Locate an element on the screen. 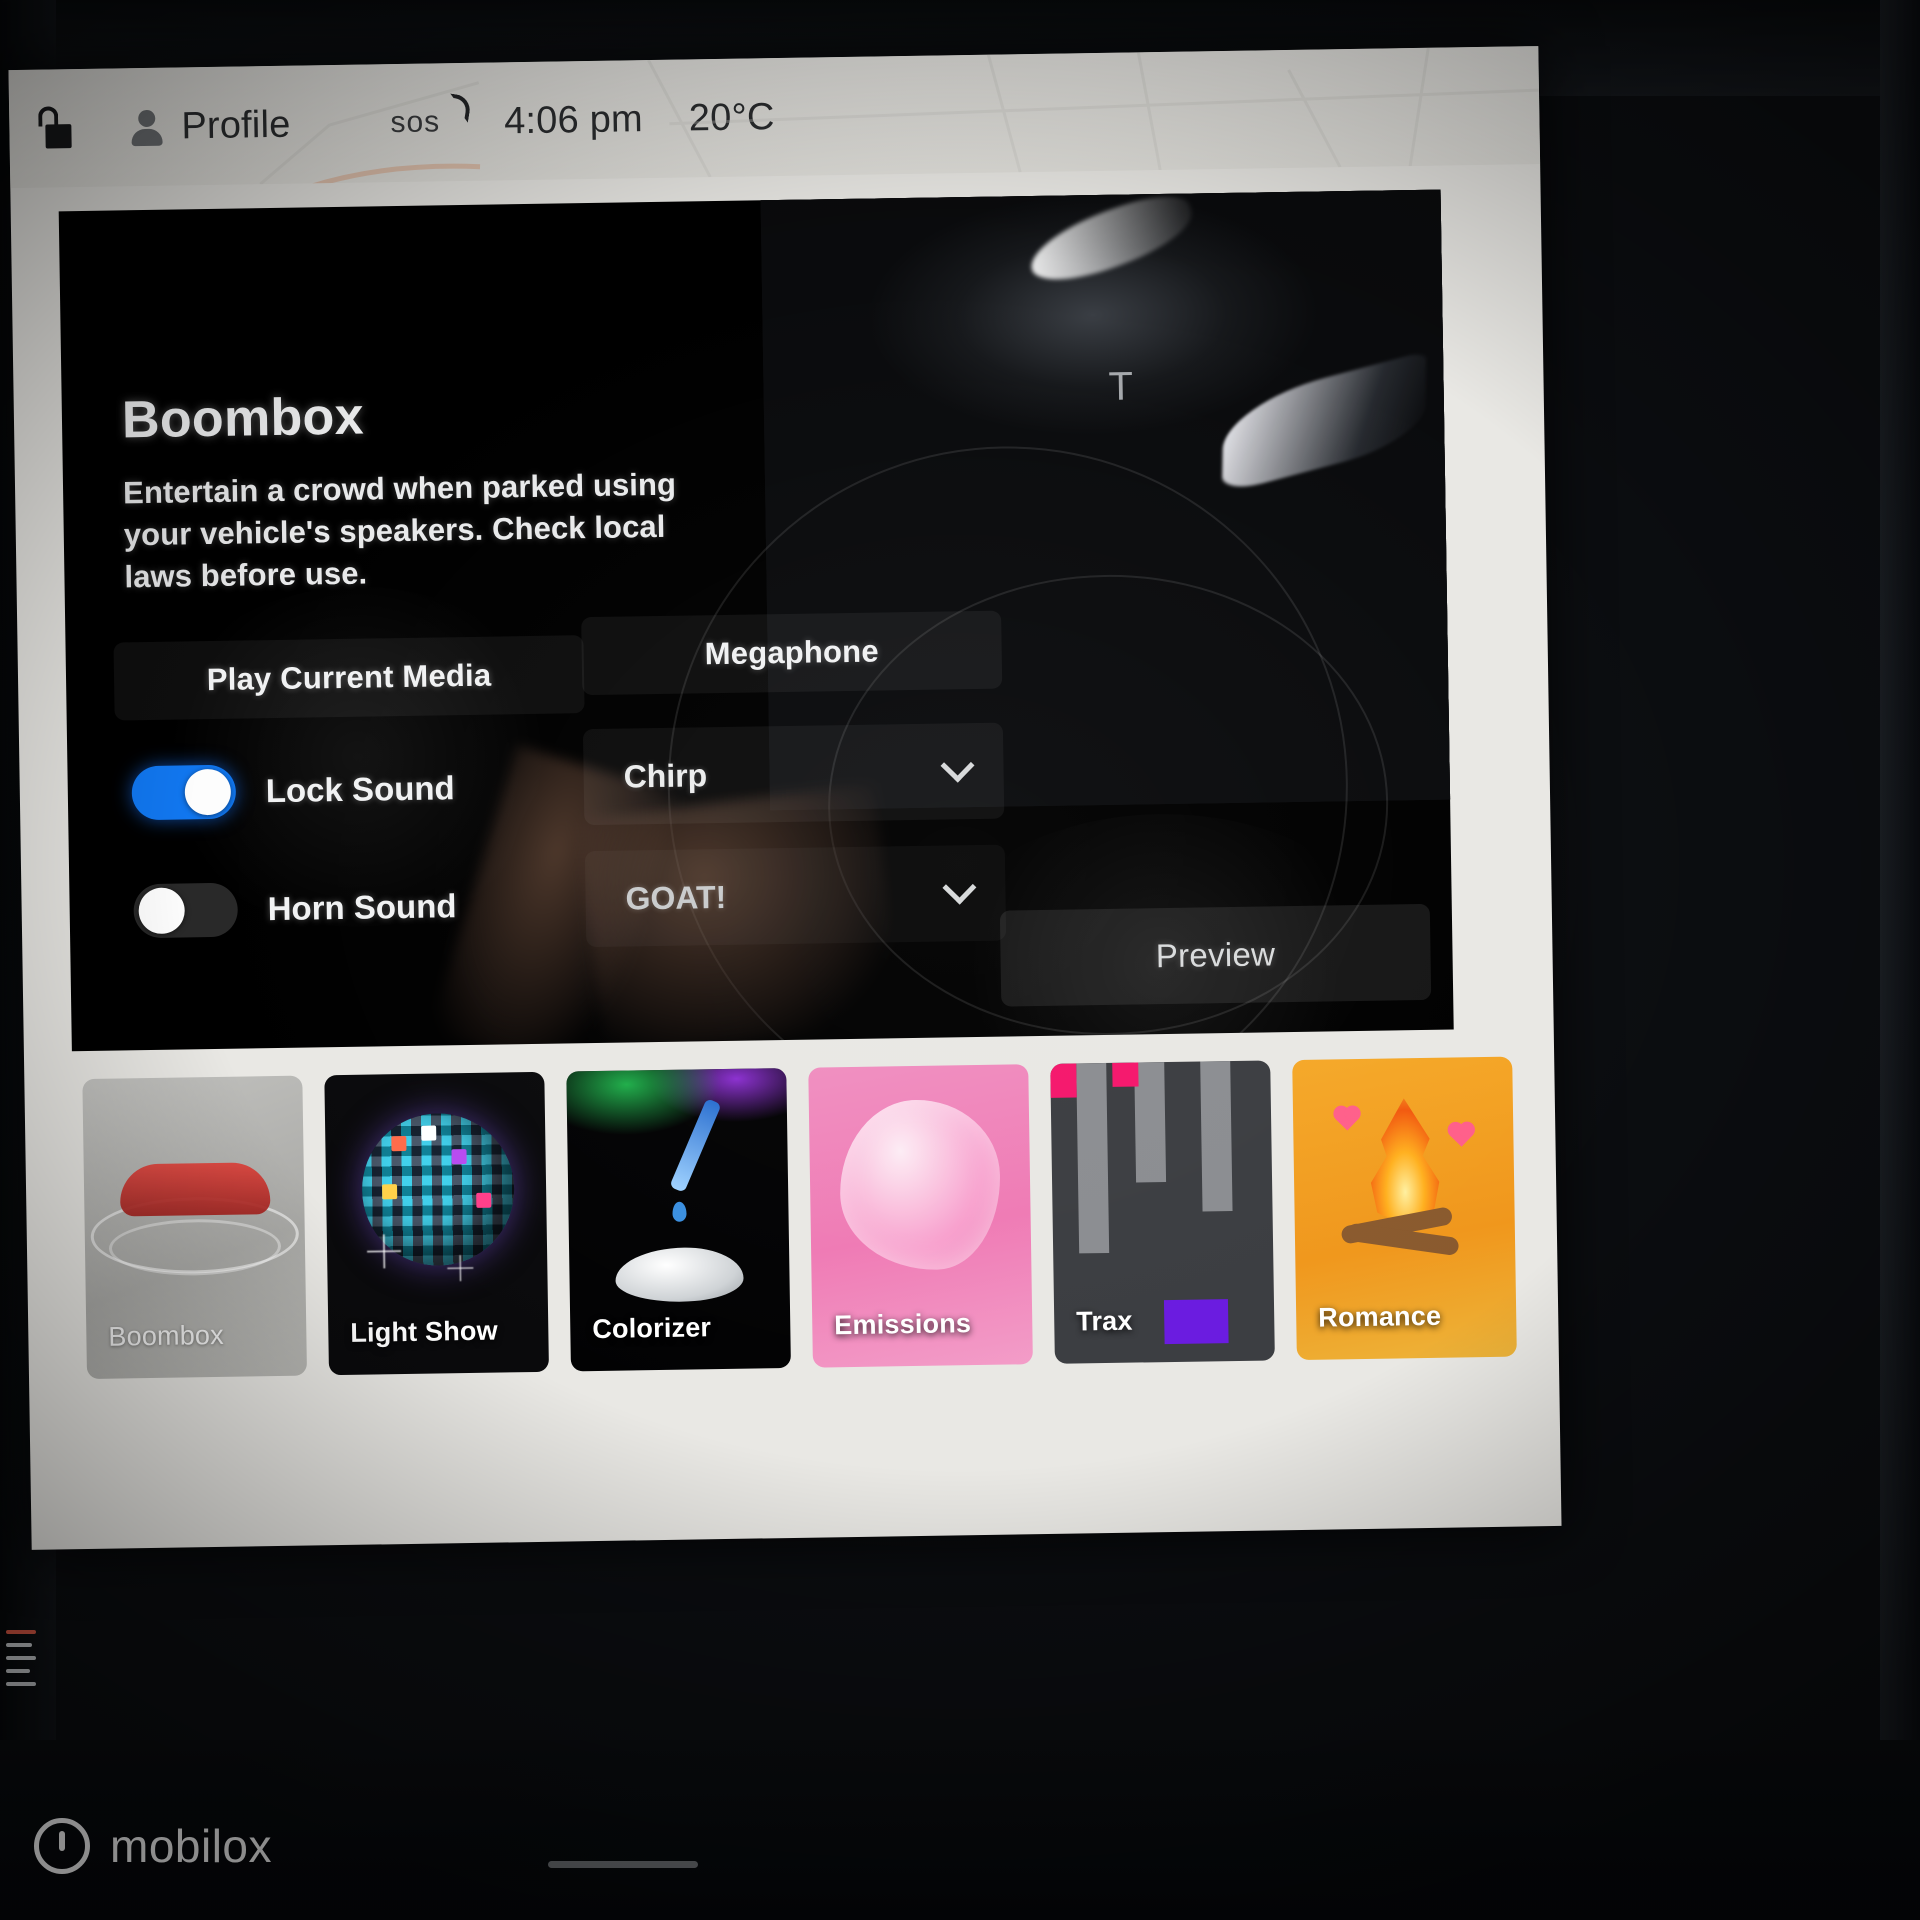 Image resolution: width=1920 pixels, height=1920 pixels. unlocked-lock-icon is located at coordinates (56, 128).